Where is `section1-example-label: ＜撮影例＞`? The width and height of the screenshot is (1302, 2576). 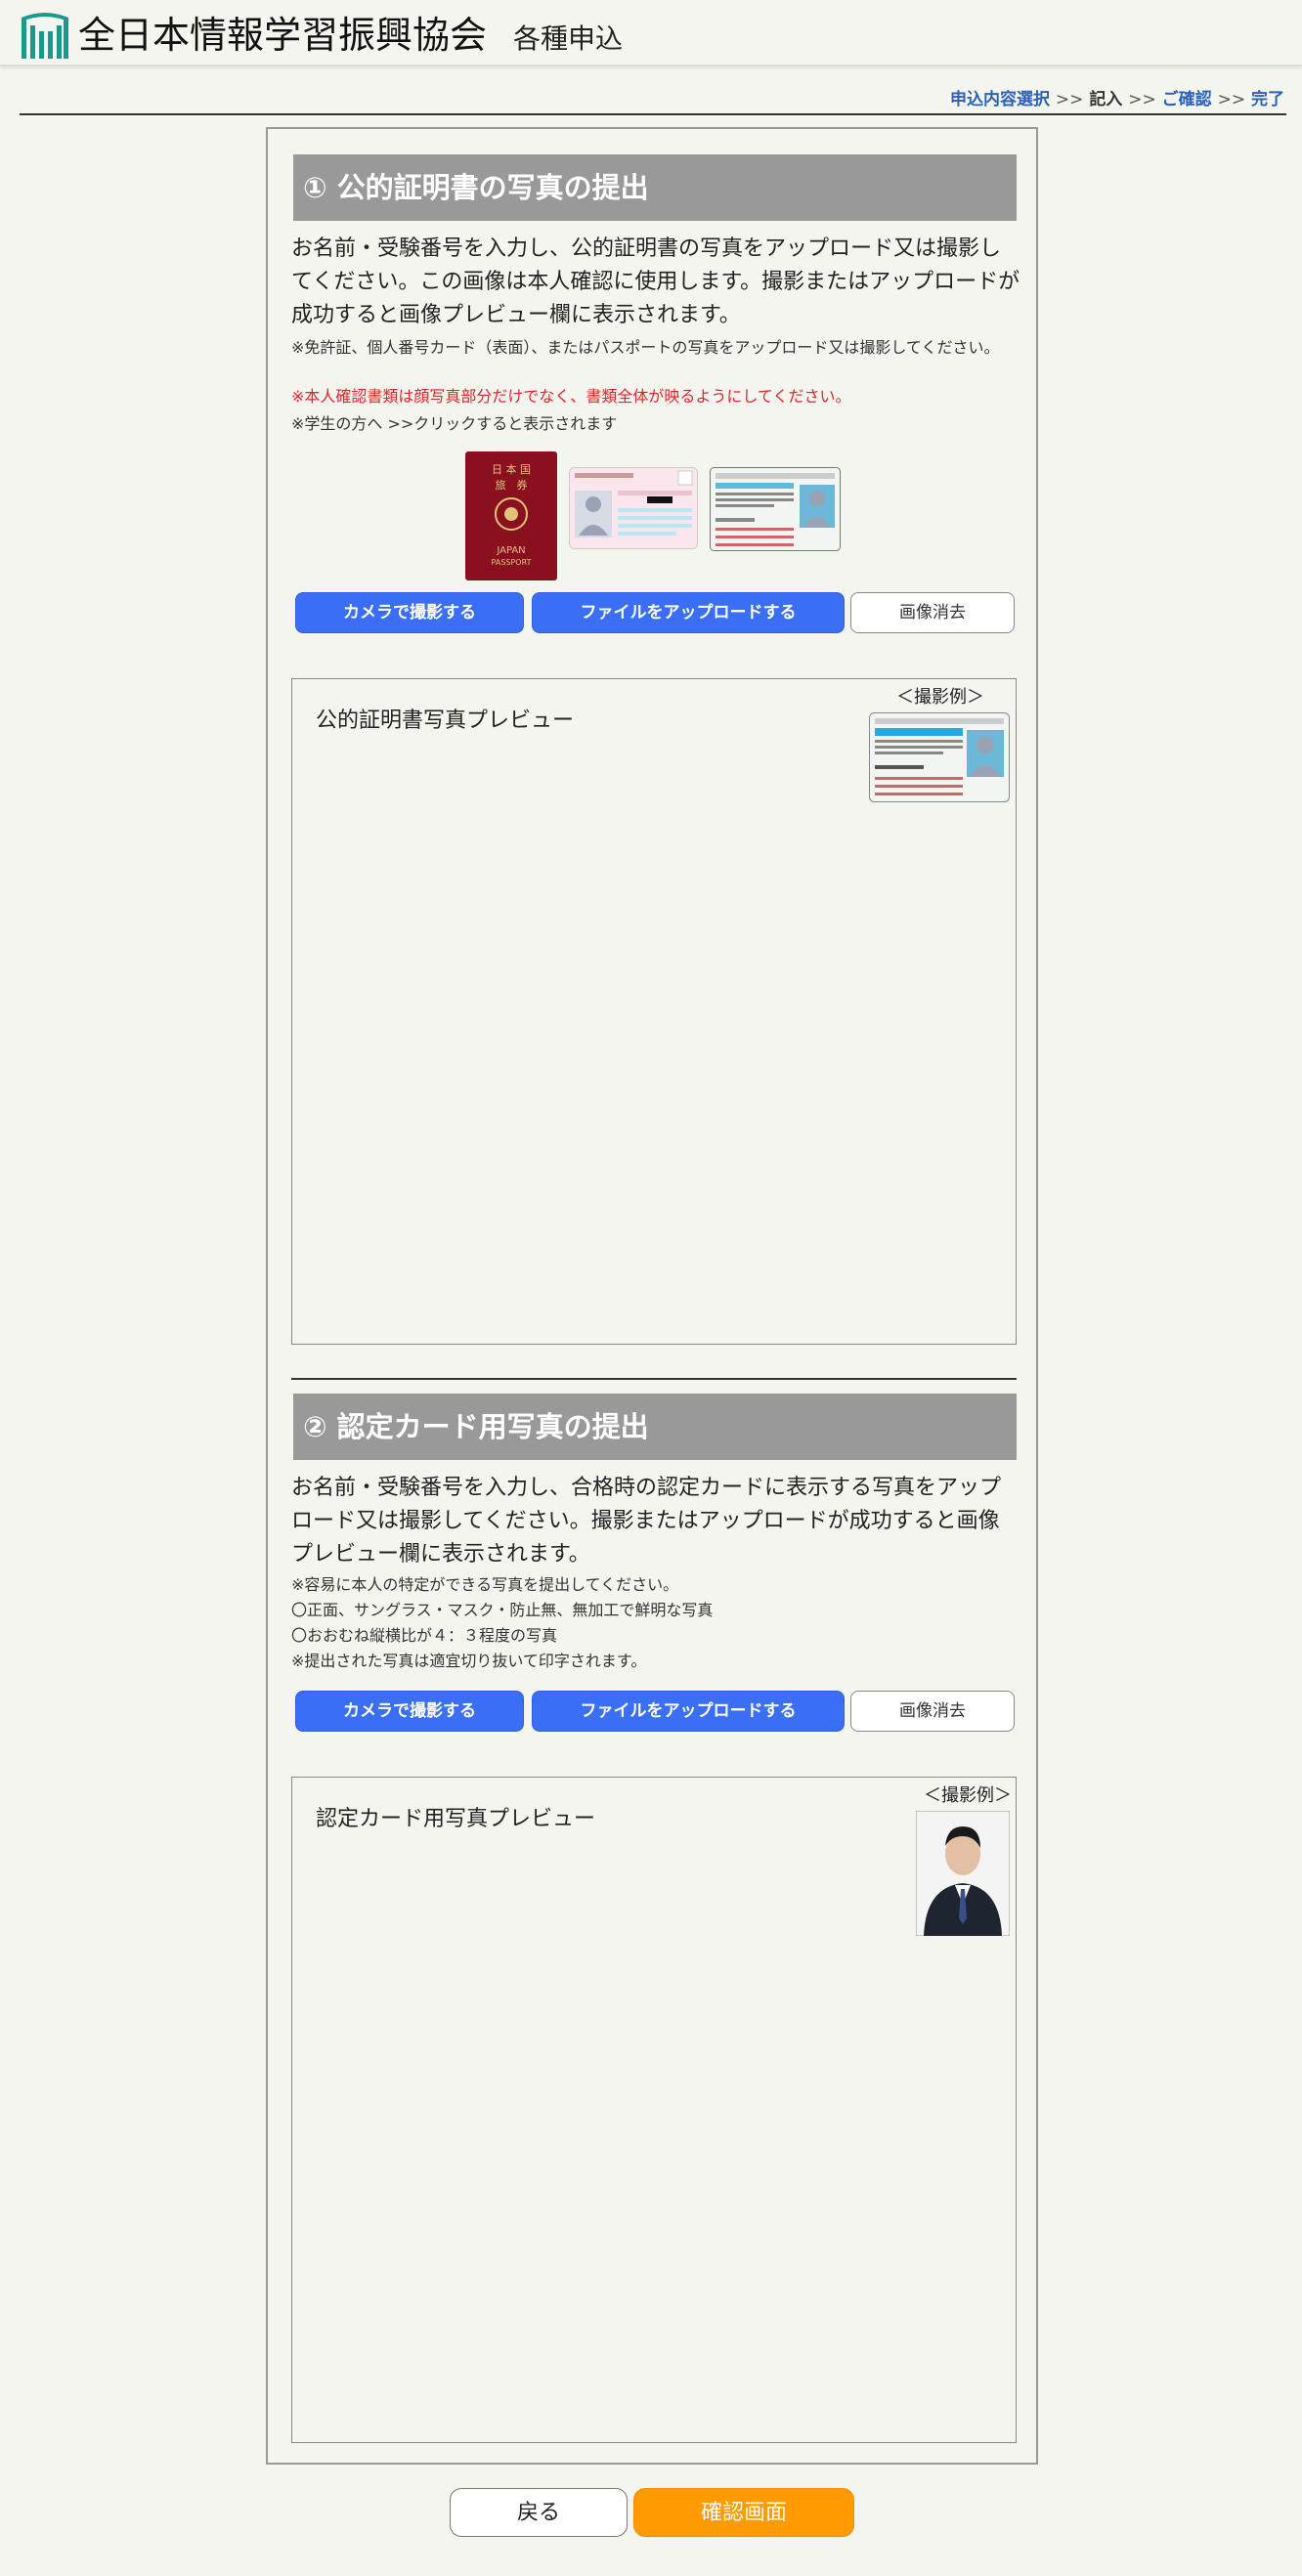 section1-example-label: ＜撮影例＞ is located at coordinates (940, 697).